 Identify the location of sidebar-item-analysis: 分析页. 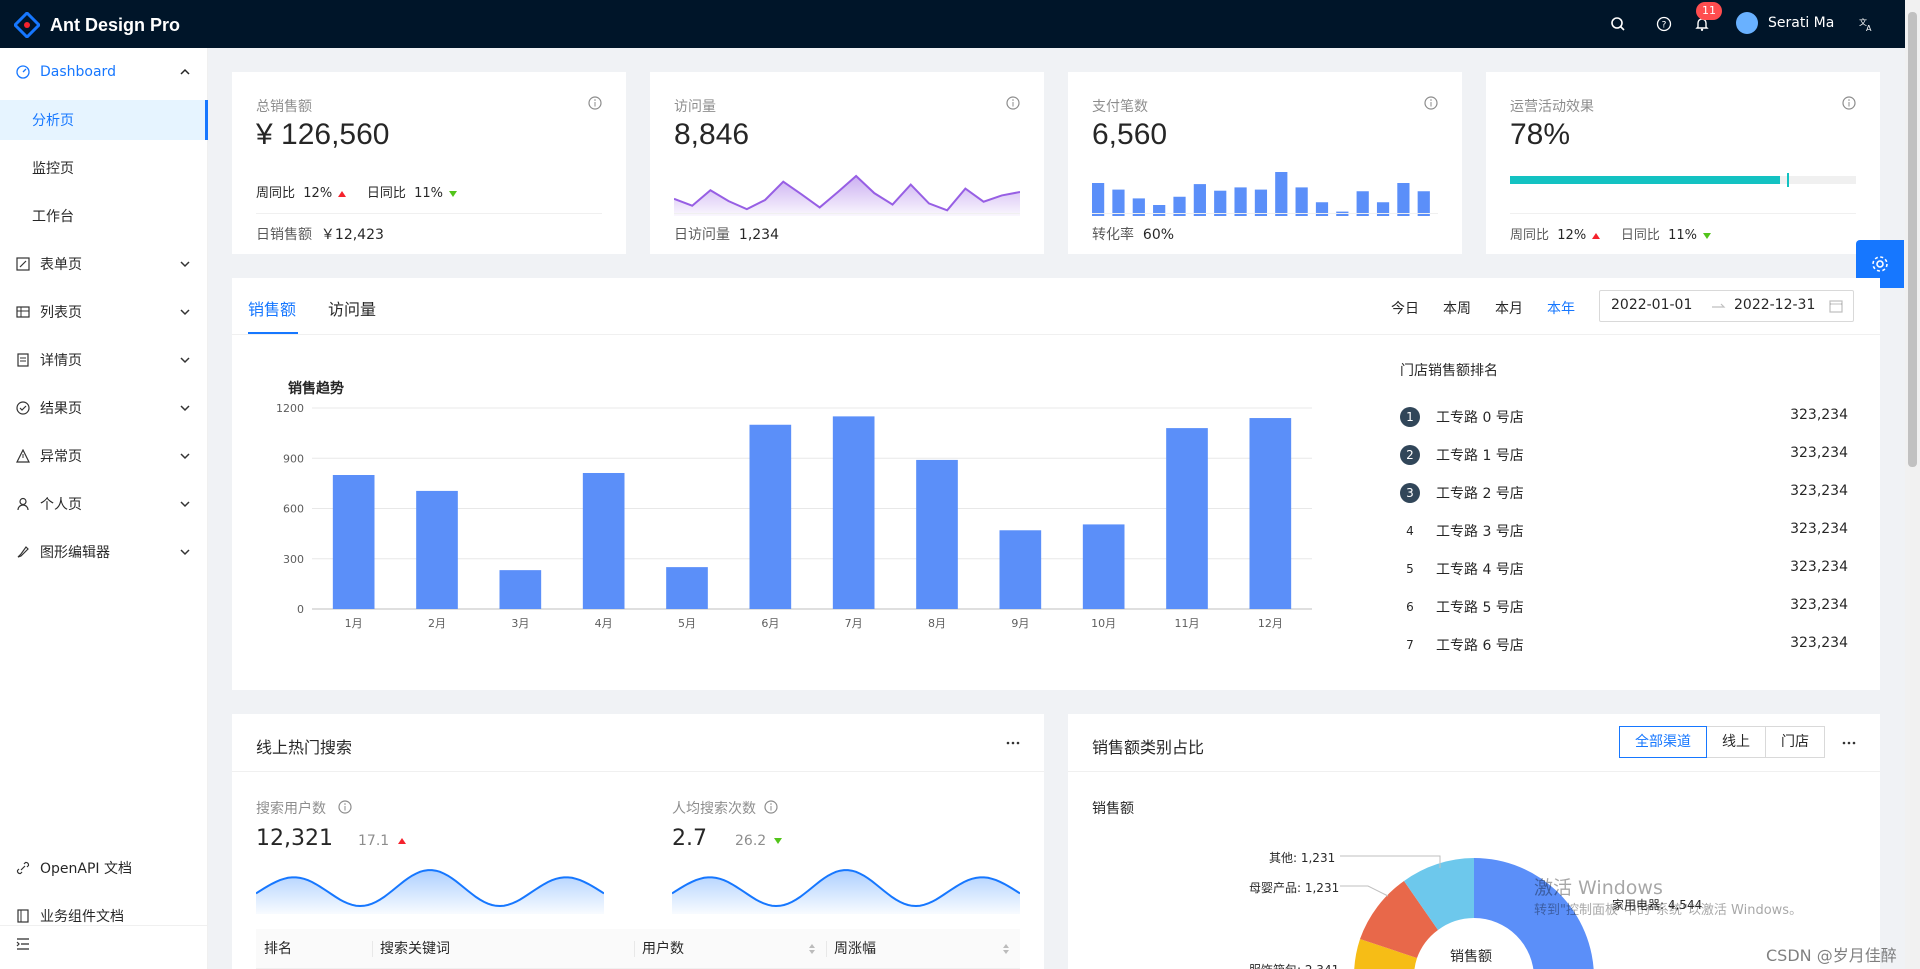
(104, 120).